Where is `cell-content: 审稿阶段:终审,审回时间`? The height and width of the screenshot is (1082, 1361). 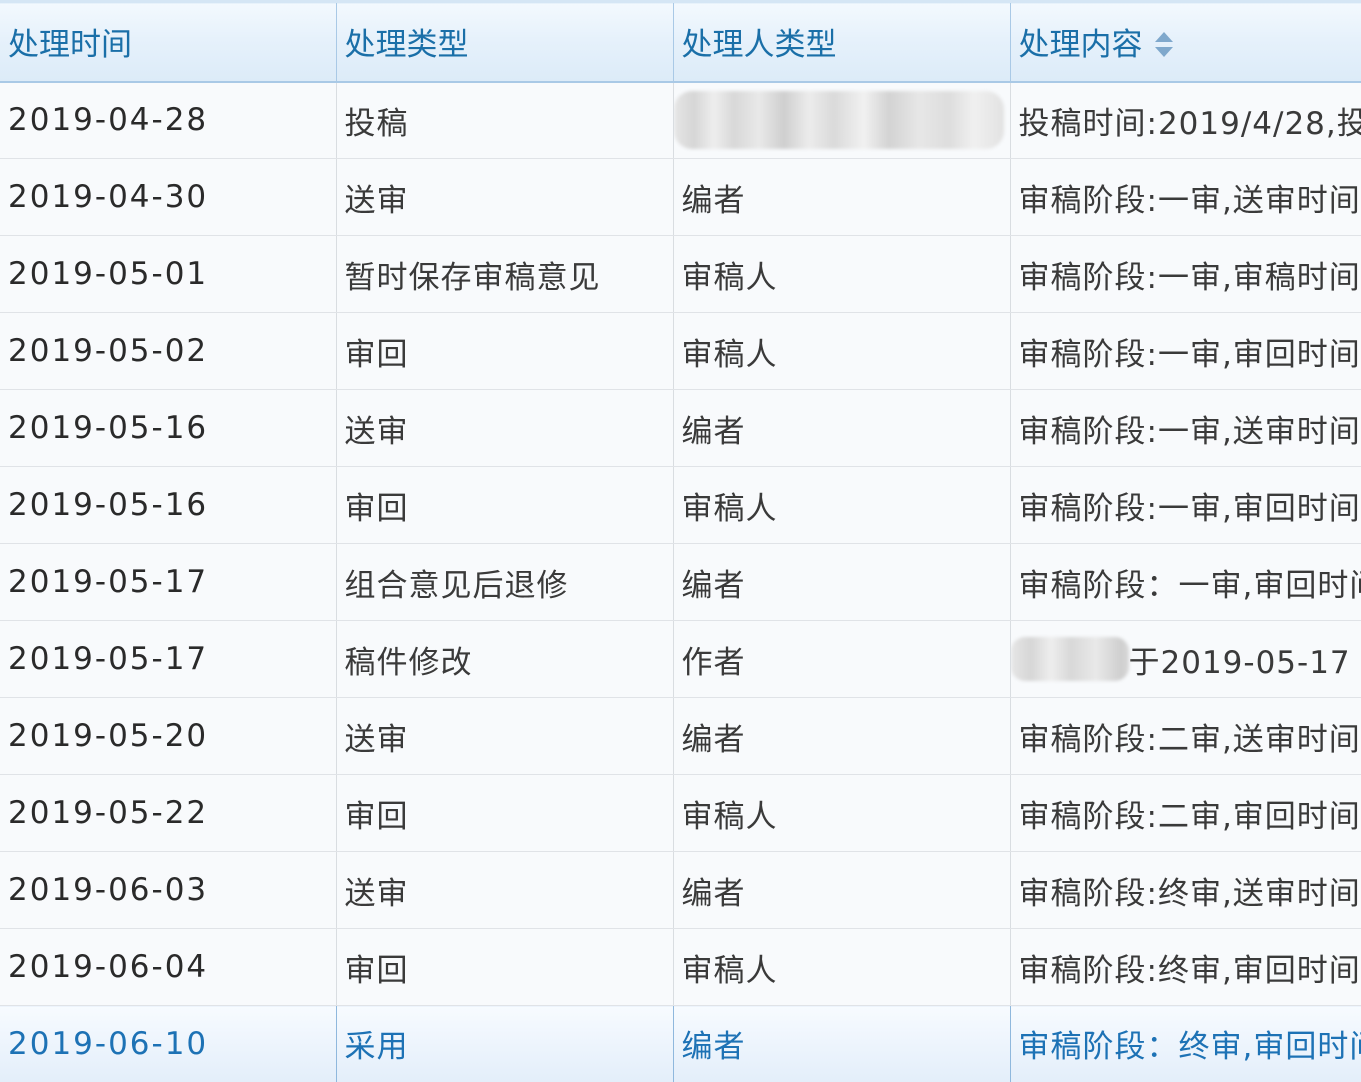 cell-content: 审稿阶段:终审,审回时间 is located at coordinates (1185, 967).